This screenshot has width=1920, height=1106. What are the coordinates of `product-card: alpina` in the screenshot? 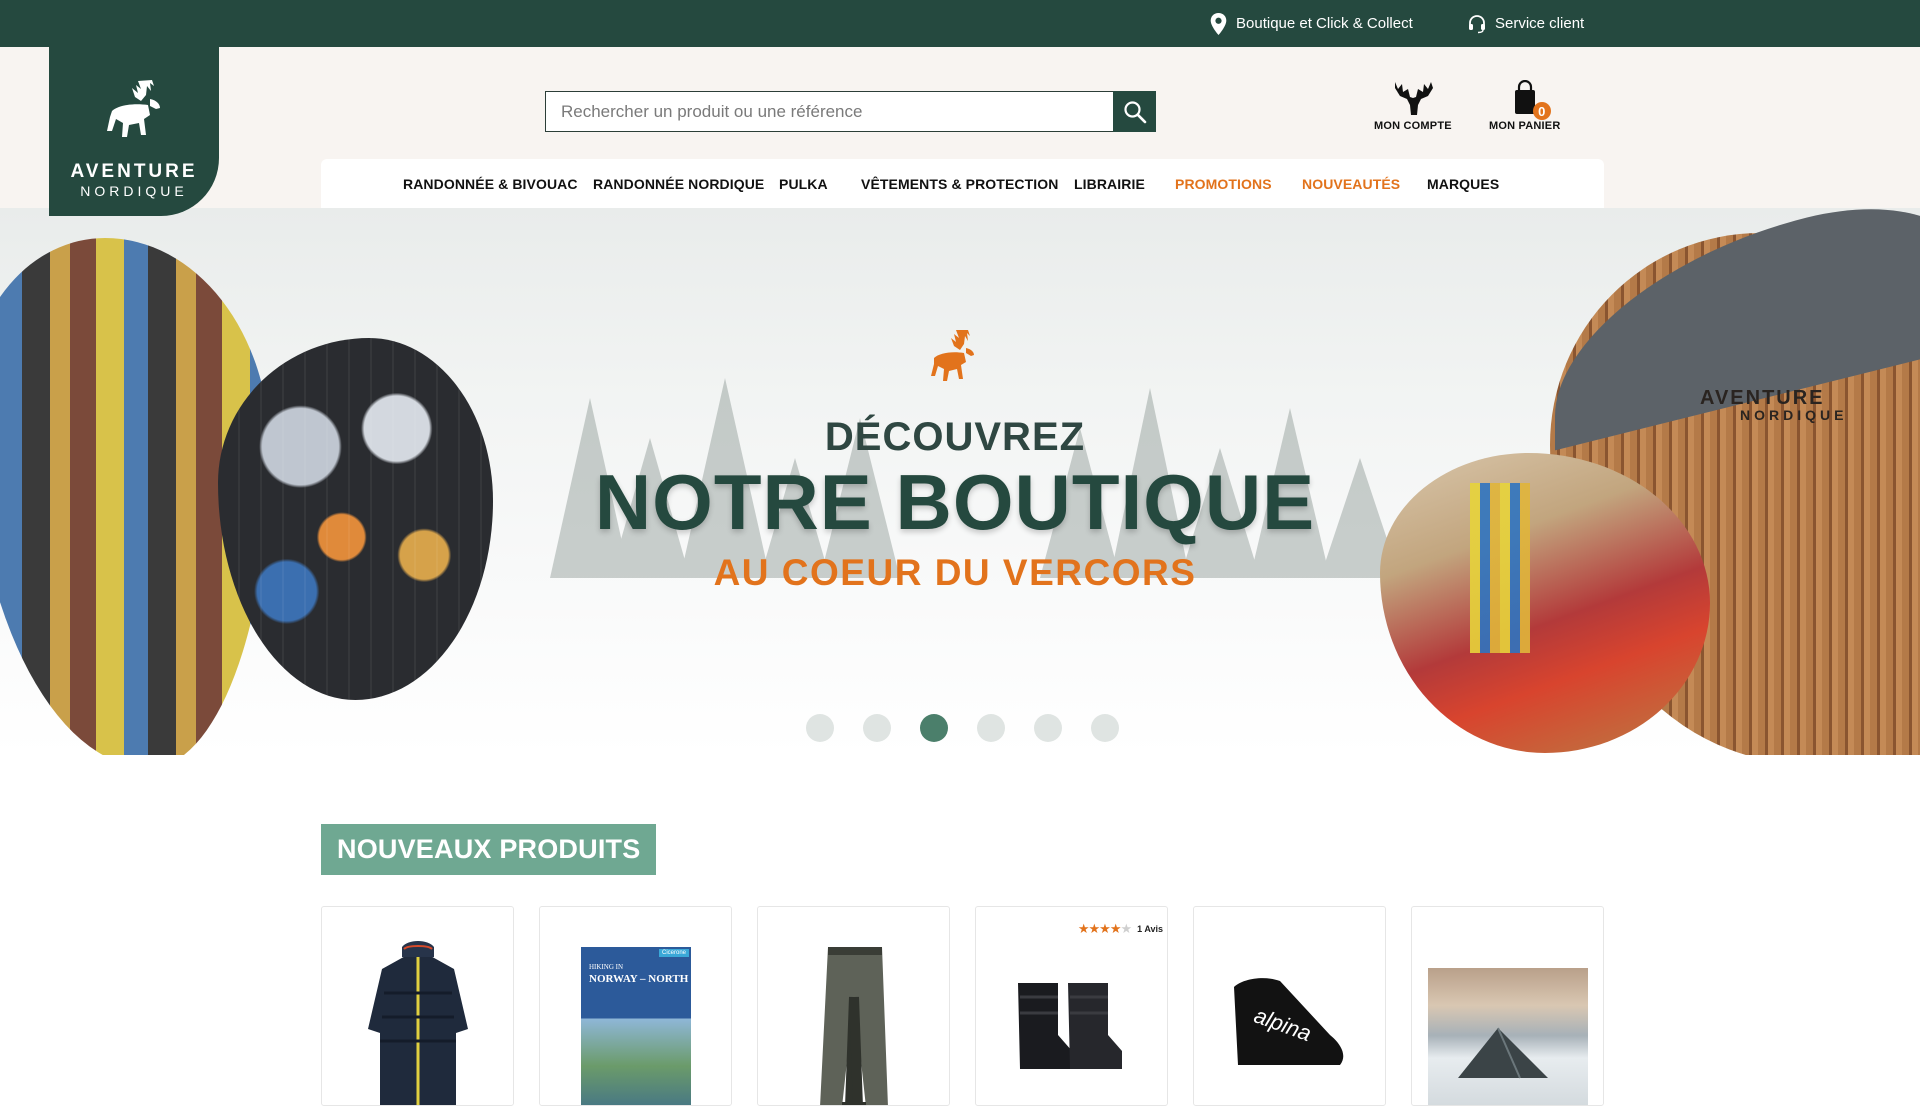 It's located at (1289, 1006).